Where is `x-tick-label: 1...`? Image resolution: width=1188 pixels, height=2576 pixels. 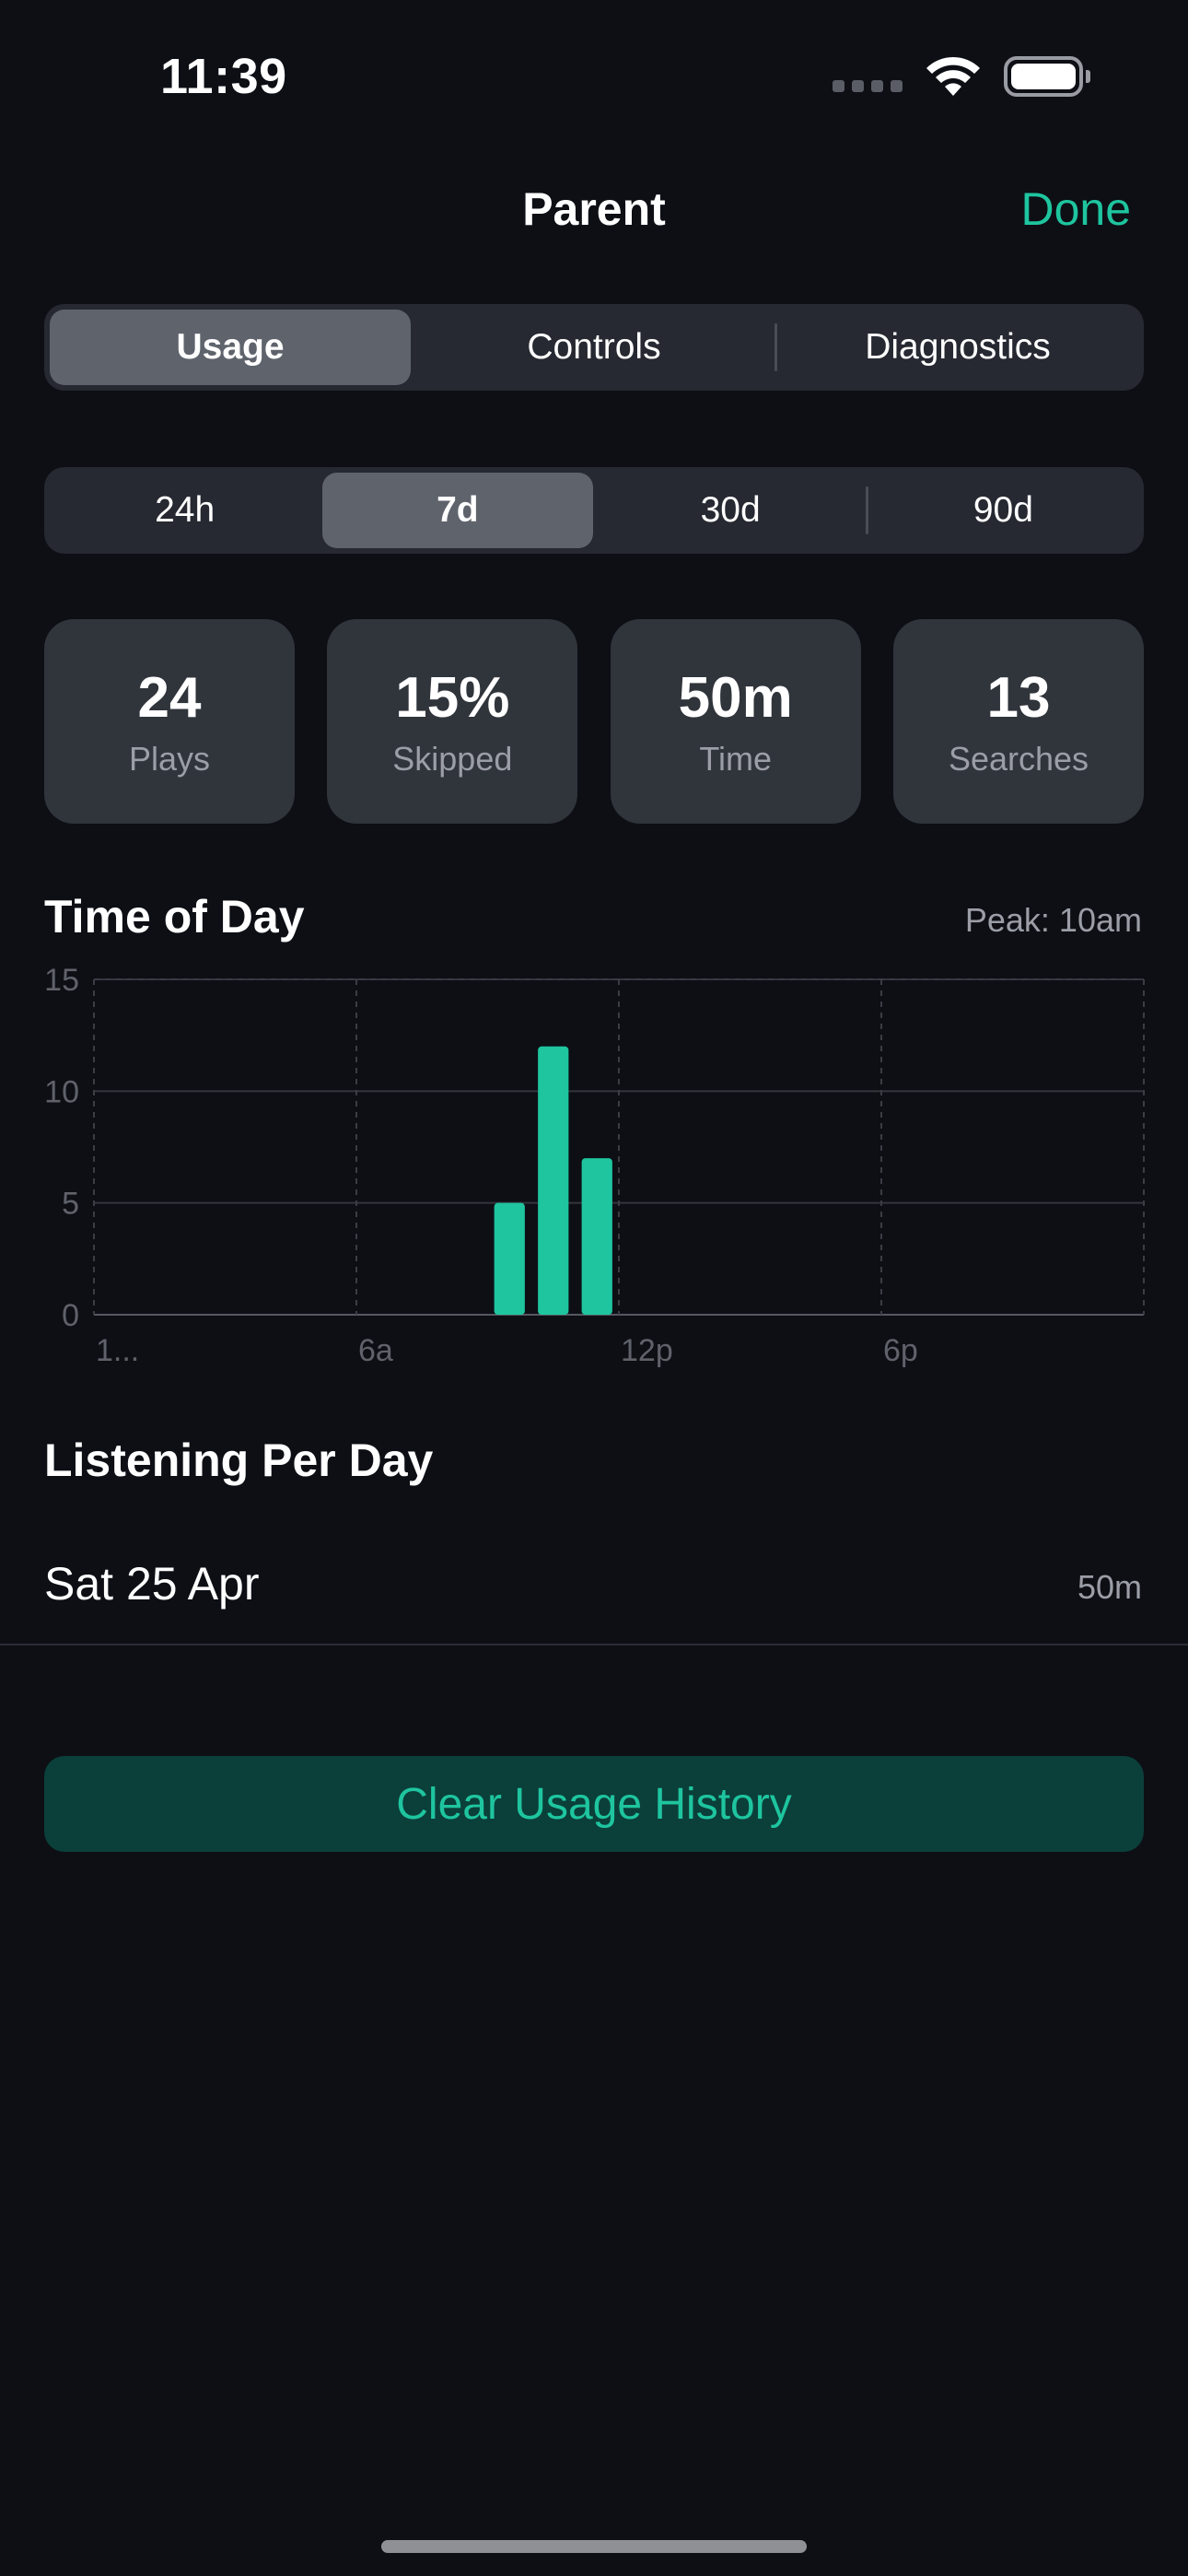 x-tick-label: 1... is located at coordinates (117, 1350).